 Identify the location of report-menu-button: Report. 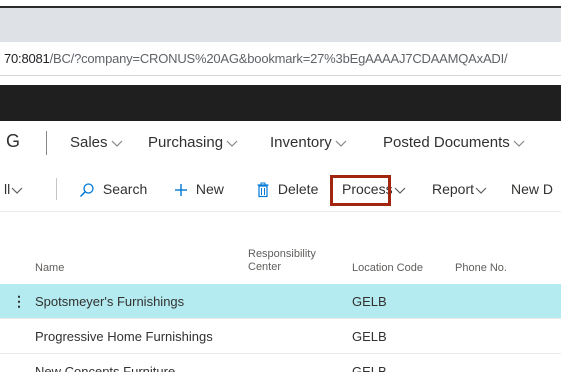
(460, 189).